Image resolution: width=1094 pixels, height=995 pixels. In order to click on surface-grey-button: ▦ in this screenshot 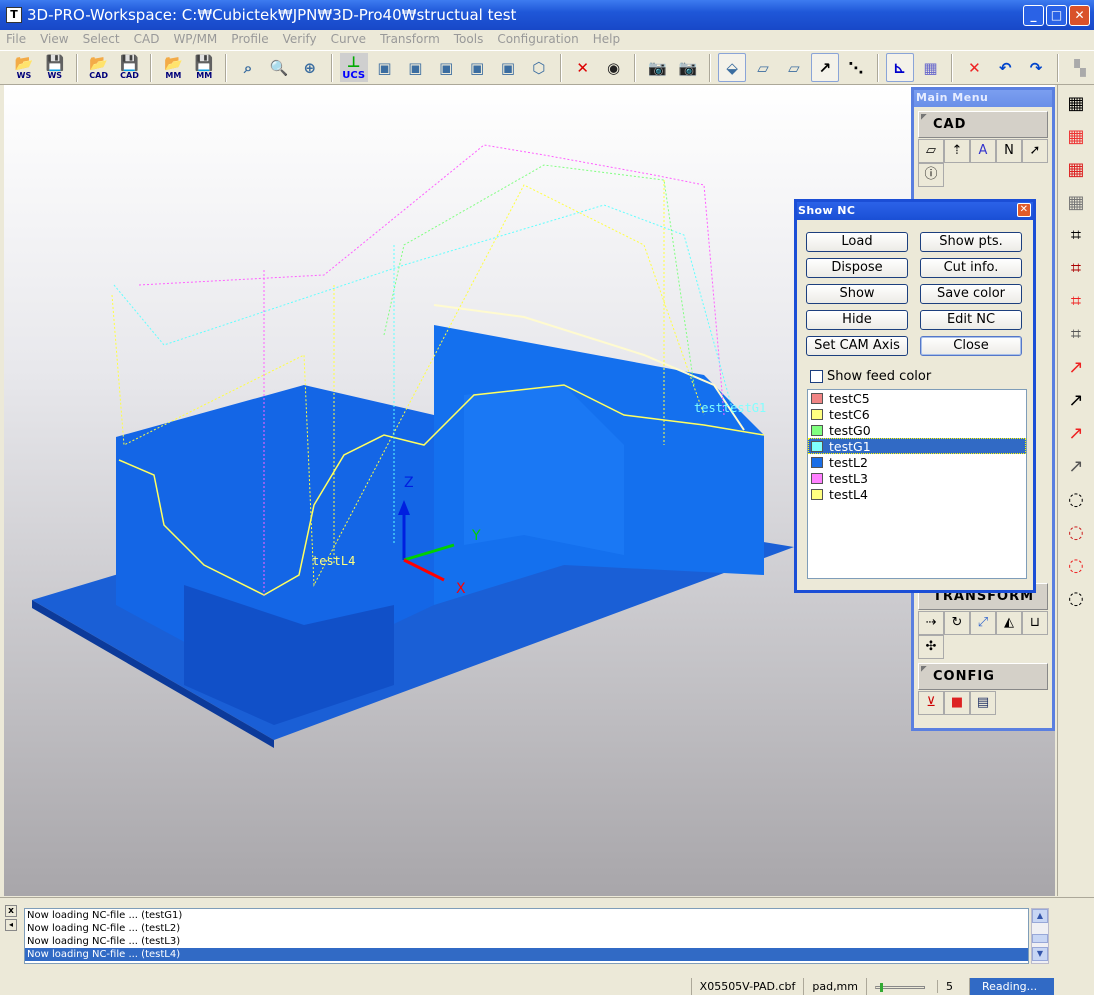, I will do `click(1076, 202)`.